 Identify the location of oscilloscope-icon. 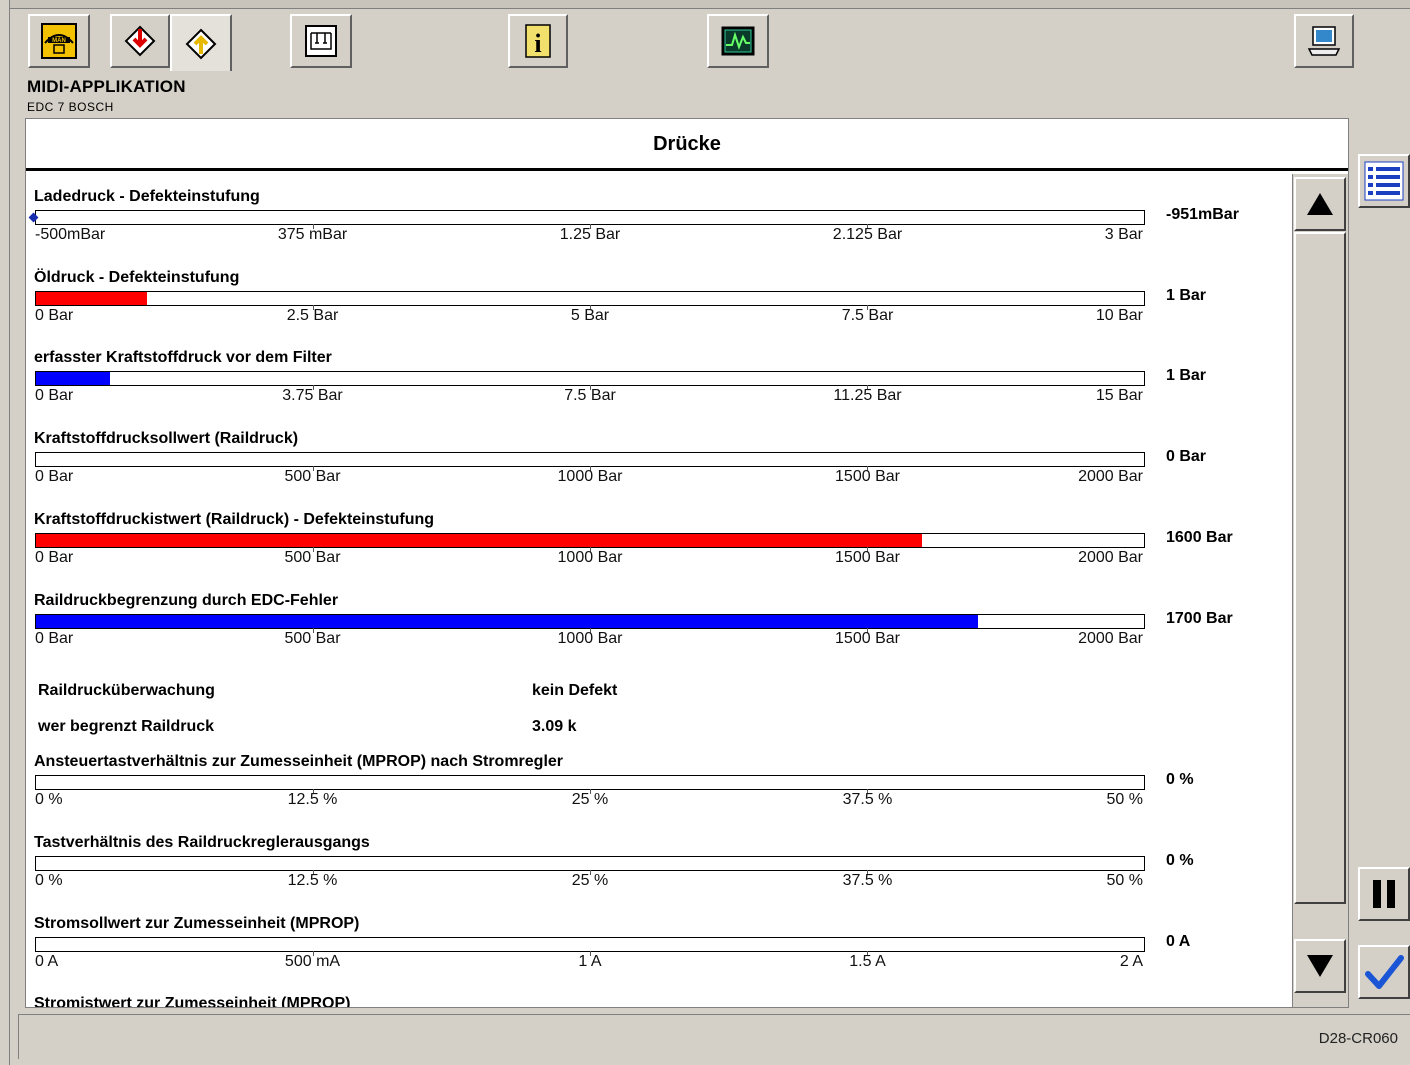
(738, 41).